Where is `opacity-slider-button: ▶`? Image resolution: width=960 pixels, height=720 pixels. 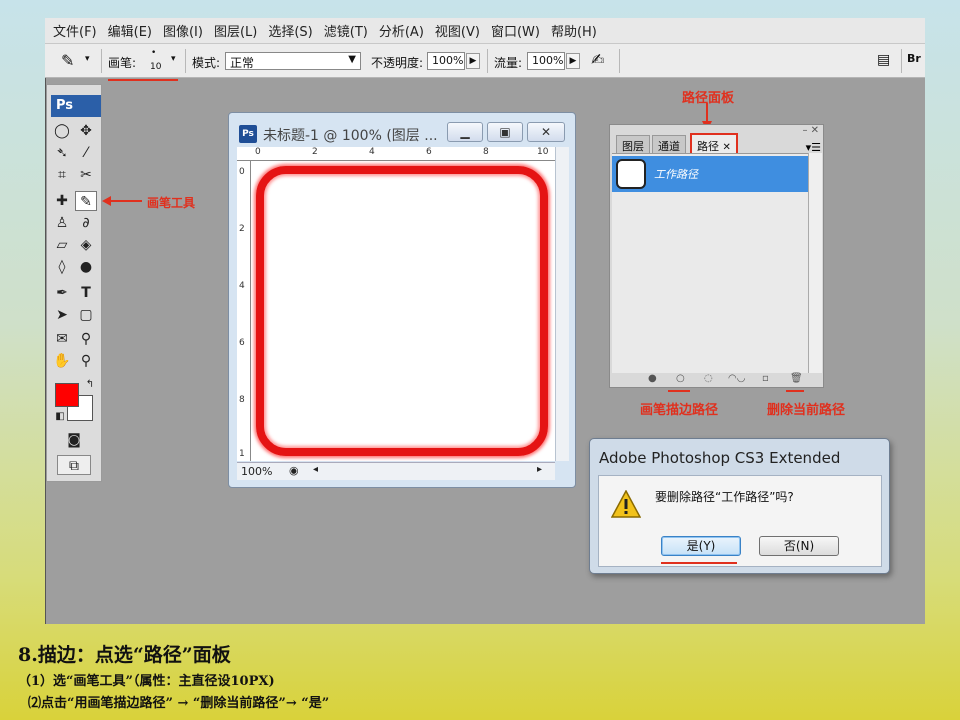
opacity-slider-button: ▶ is located at coordinates (473, 61).